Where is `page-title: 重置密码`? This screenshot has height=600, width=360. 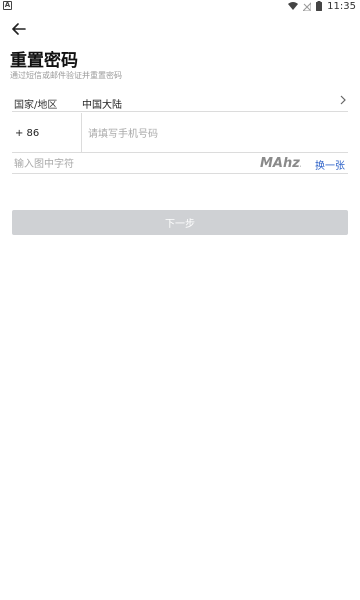
page-title: 重置密码 is located at coordinates (44, 61).